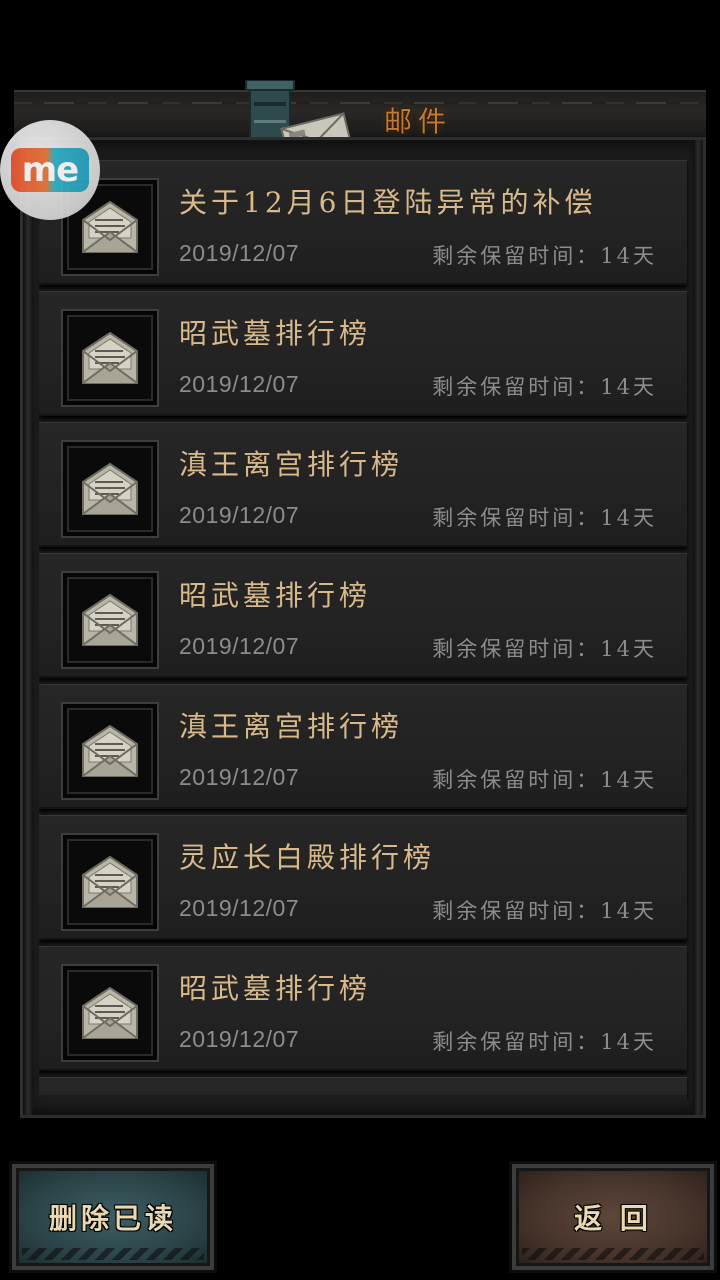 Image resolution: width=720 pixels, height=1280 pixels. I want to click on mail-title: 关于12月6日登陆异常的补偿, so click(388, 202).